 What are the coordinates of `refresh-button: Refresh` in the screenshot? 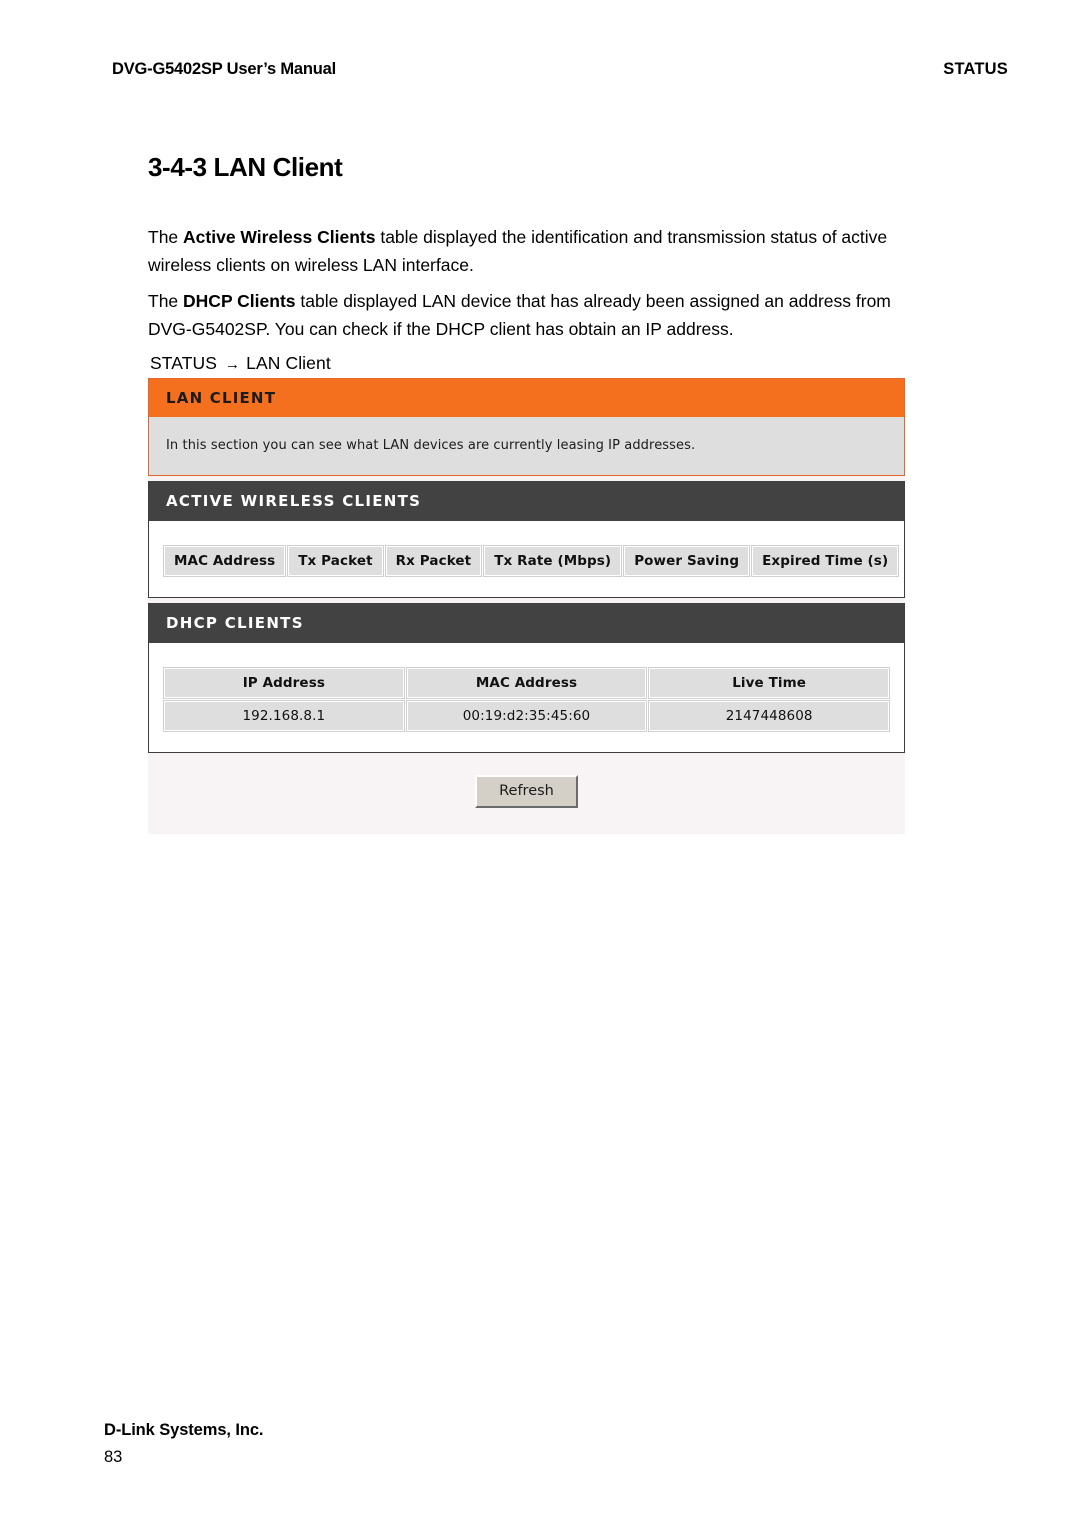 It's located at (526, 791).